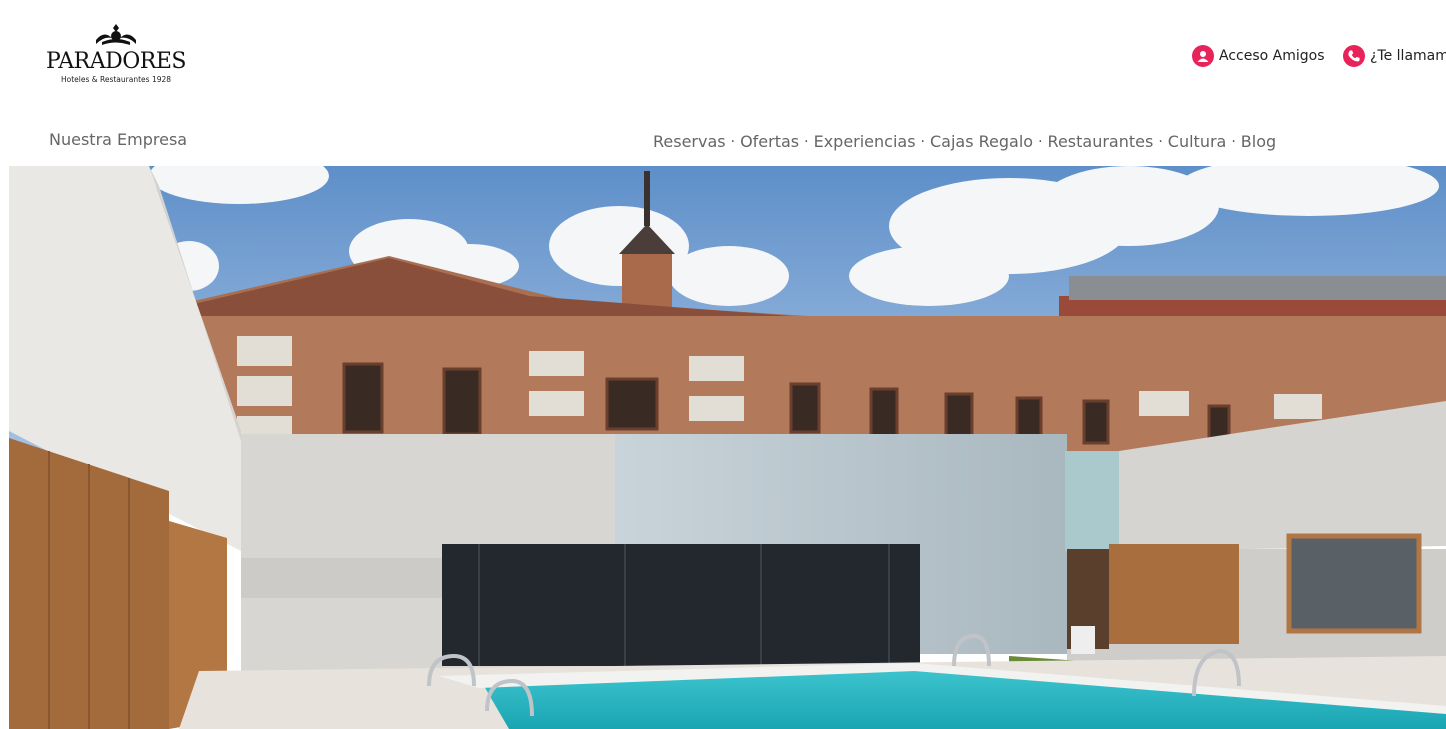 Image resolution: width=1446 pixels, height=729 pixels. Describe the element at coordinates (1197, 141) in the screenshot. I see `nav-item-cultura: Cultura` at that location.